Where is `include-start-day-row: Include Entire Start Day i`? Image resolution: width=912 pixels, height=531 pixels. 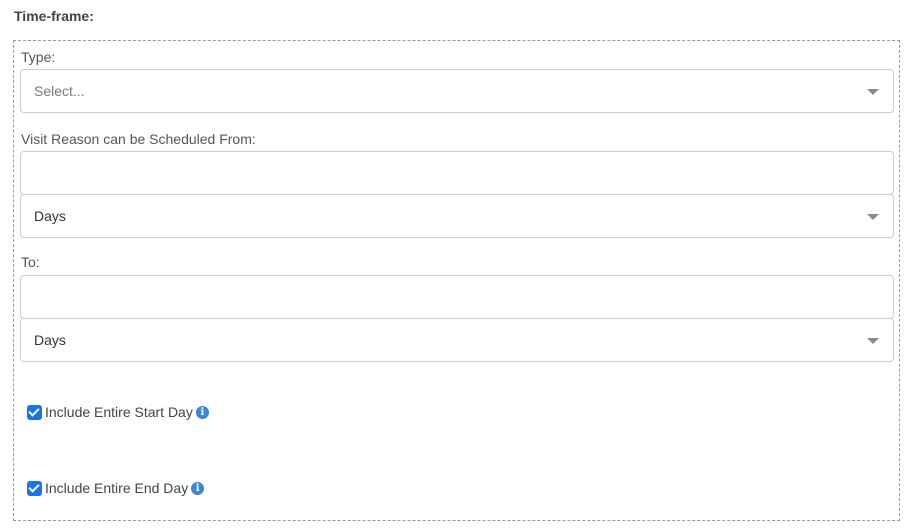 include-start-day-row: Include Entire Start Day i is located at coordinates (118, 412).